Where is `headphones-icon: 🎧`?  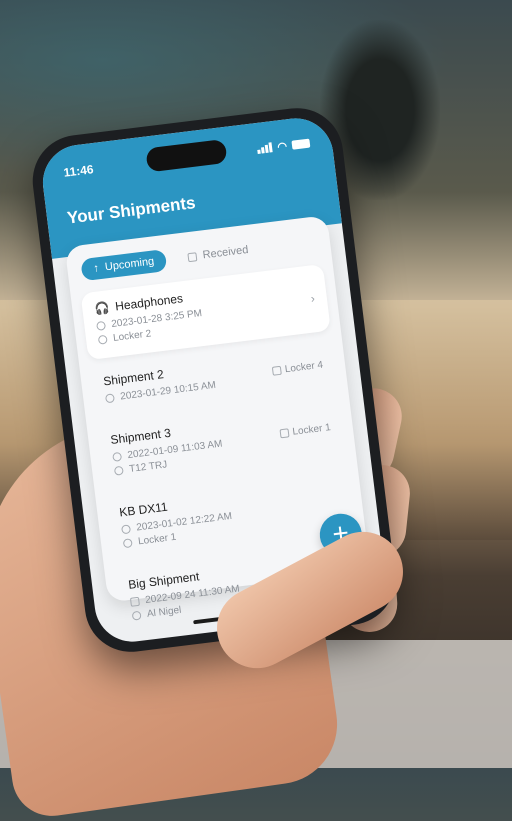
headphones-icon: 🎧 is located at coordinates (102, 308).